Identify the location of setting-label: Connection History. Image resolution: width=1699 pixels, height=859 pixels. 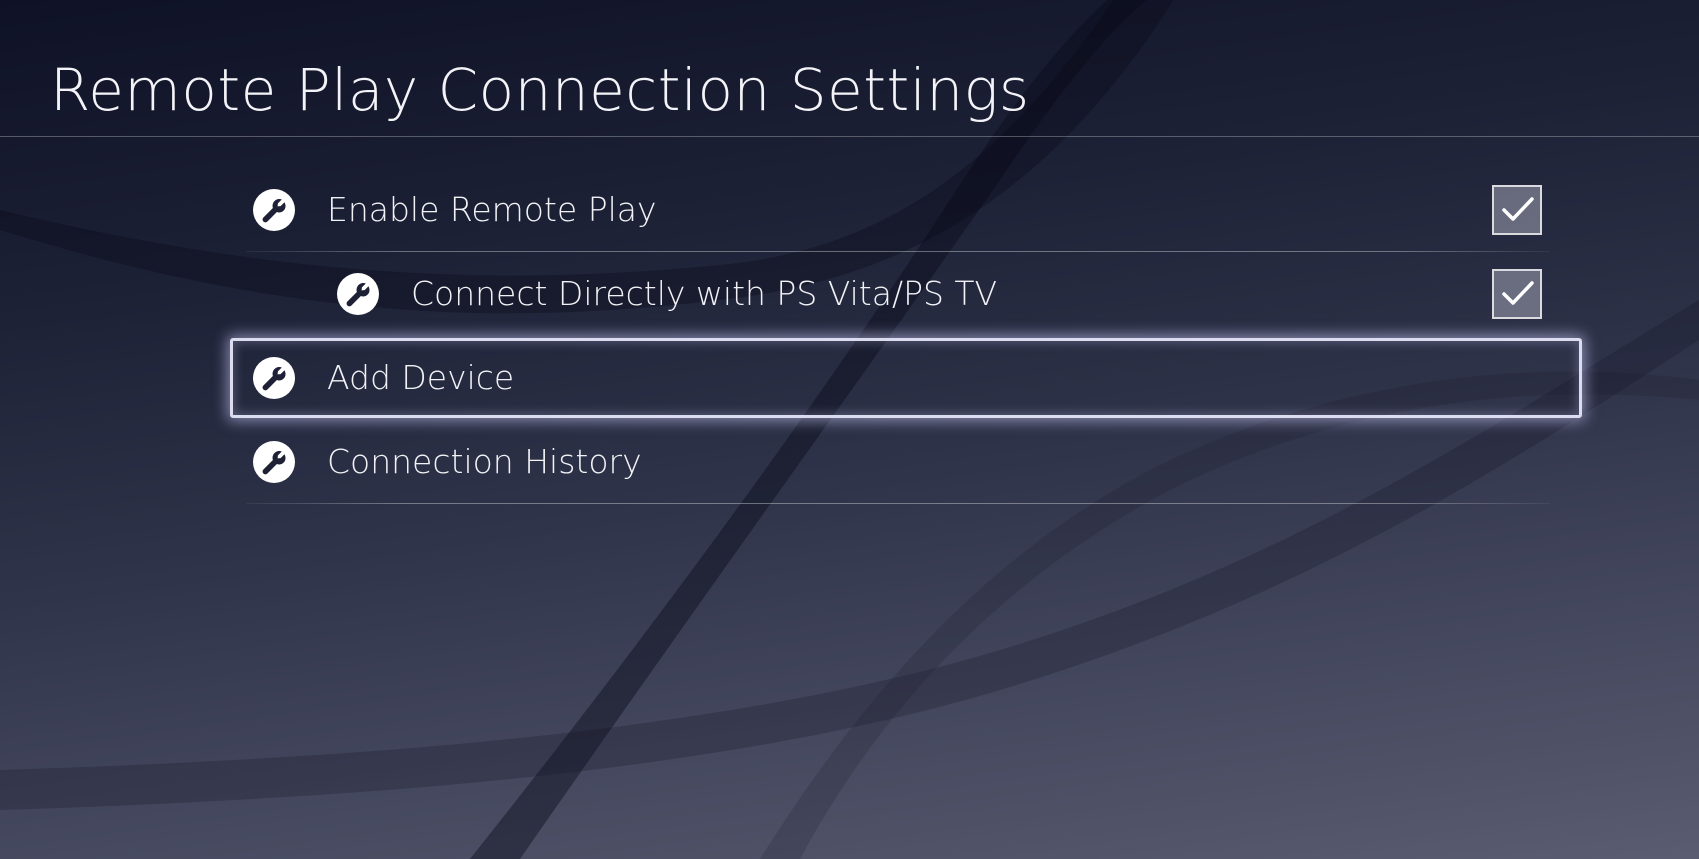
(484, 461).